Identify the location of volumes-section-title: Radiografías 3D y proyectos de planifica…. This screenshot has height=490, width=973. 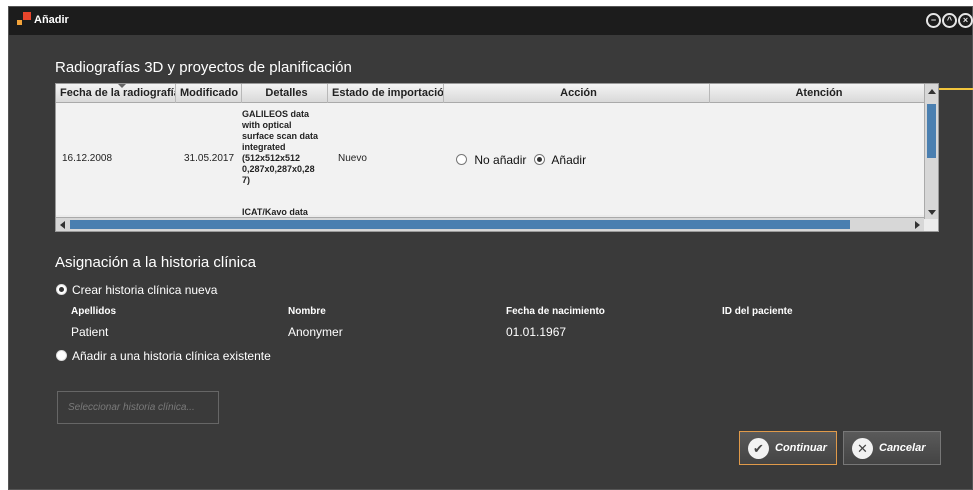
(203, 67).